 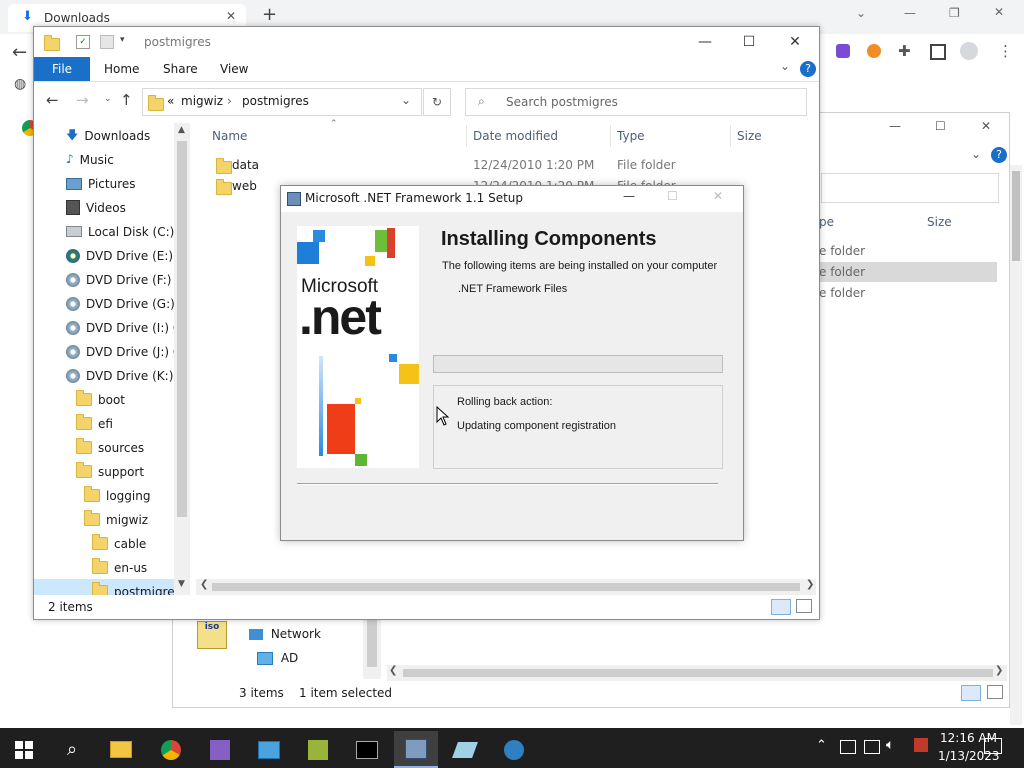 What do you see at coordinates (954, 13) in the screenshot?
I see `restore-icon: ❐` at bounding box center [954, 13].